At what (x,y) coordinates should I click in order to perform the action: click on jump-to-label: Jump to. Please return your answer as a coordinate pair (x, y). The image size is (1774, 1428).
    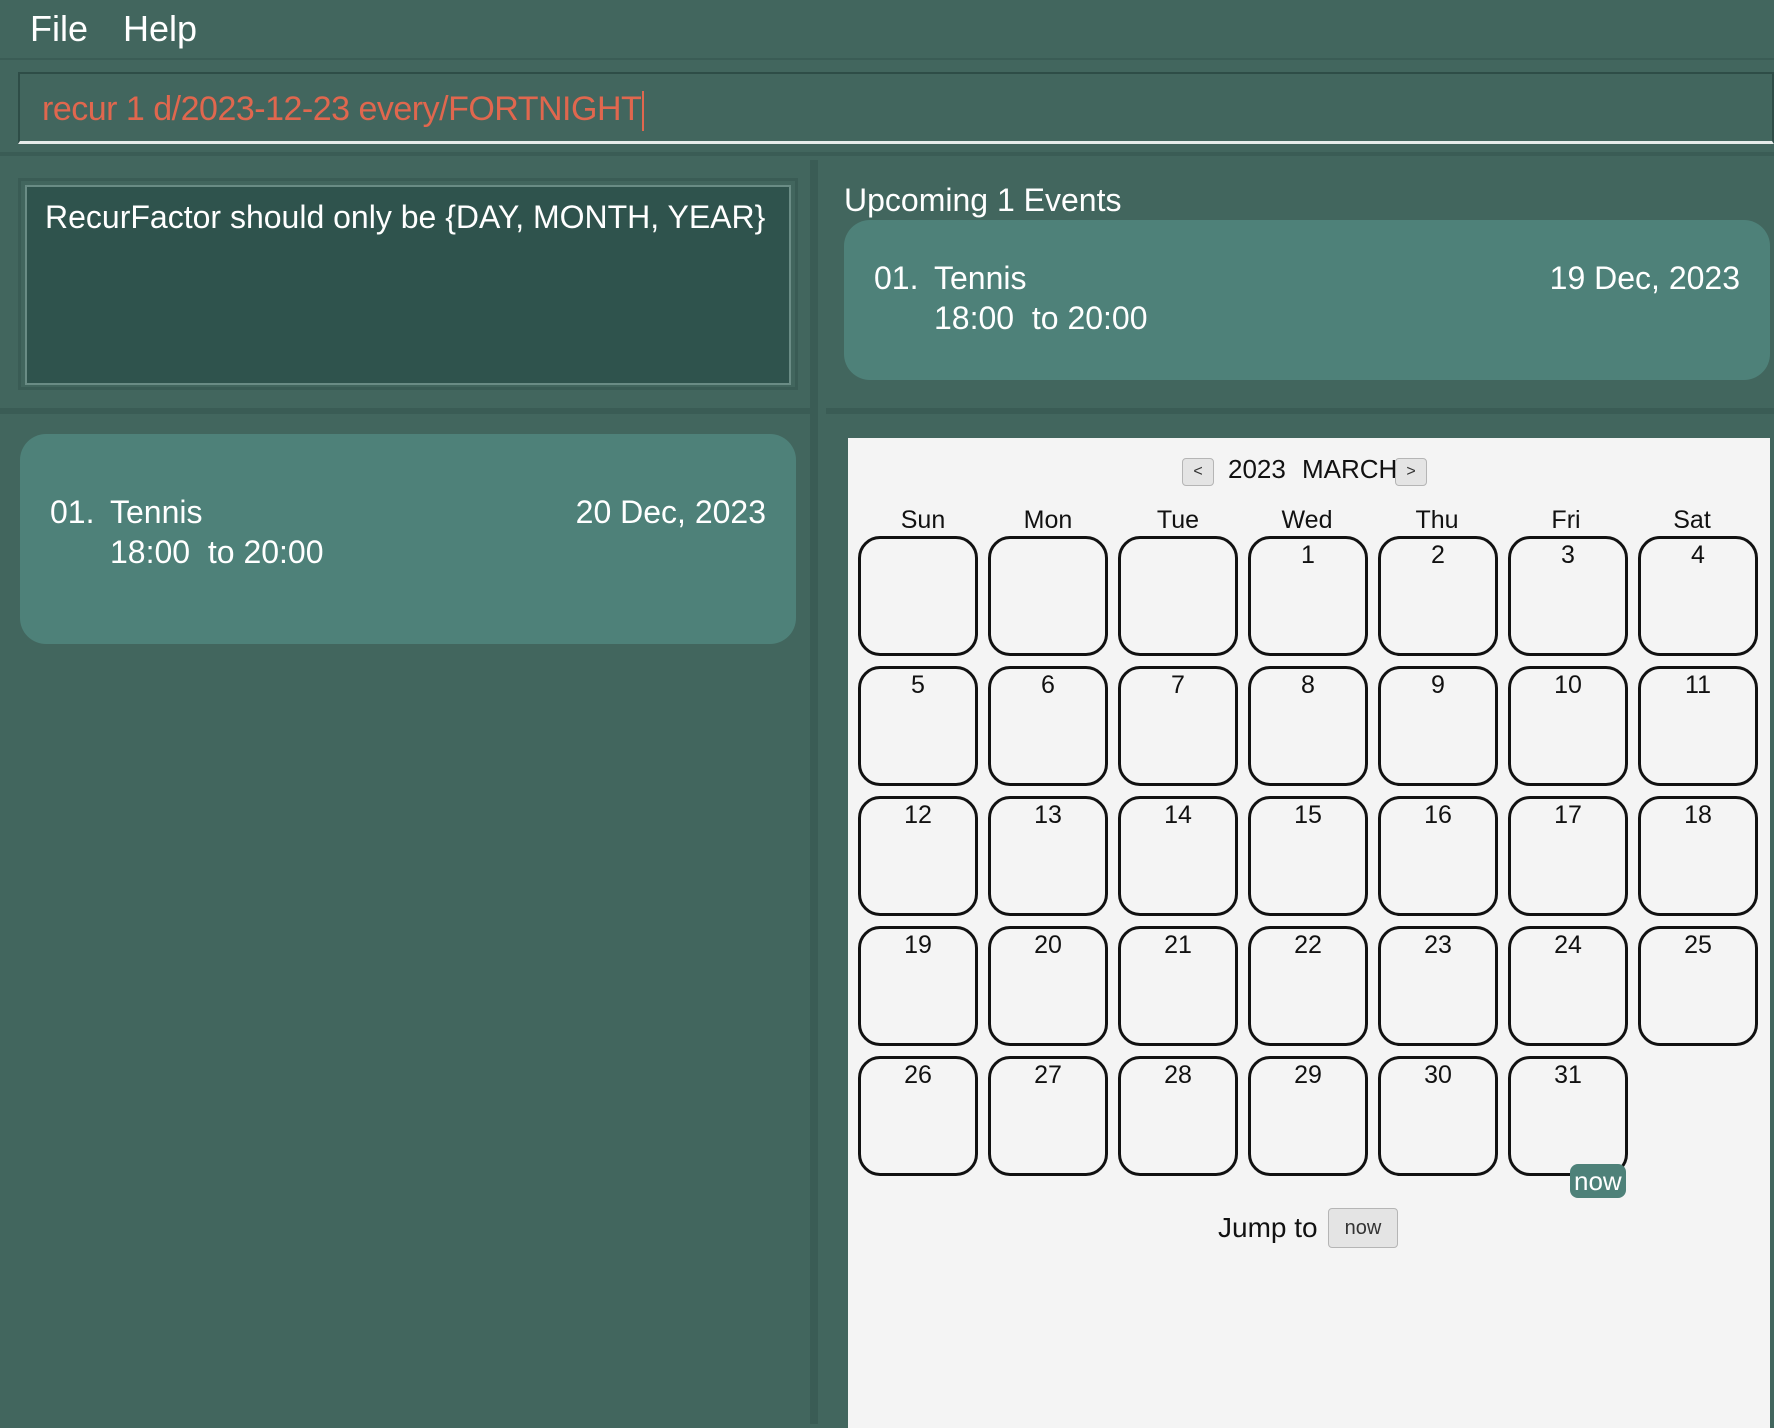
    Looking at the image, I should click on (1268, 1227).